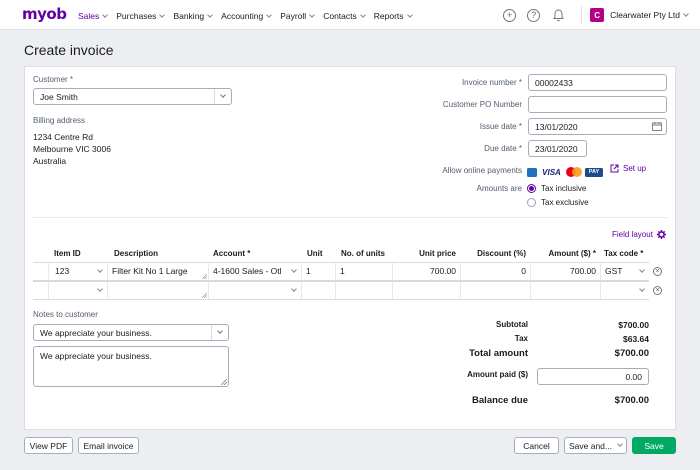  I want to click on header-tax-code: Tax code *, so click(624, 253).